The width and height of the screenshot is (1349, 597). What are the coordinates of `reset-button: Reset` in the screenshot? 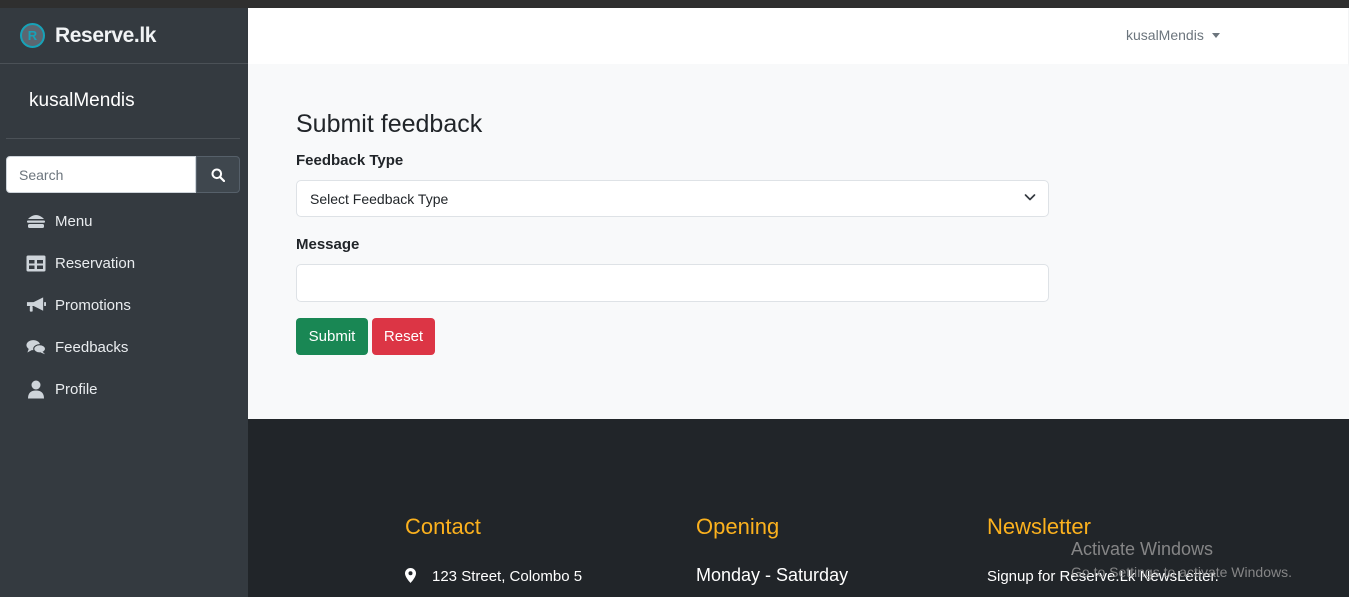 It's located at (403, 336).